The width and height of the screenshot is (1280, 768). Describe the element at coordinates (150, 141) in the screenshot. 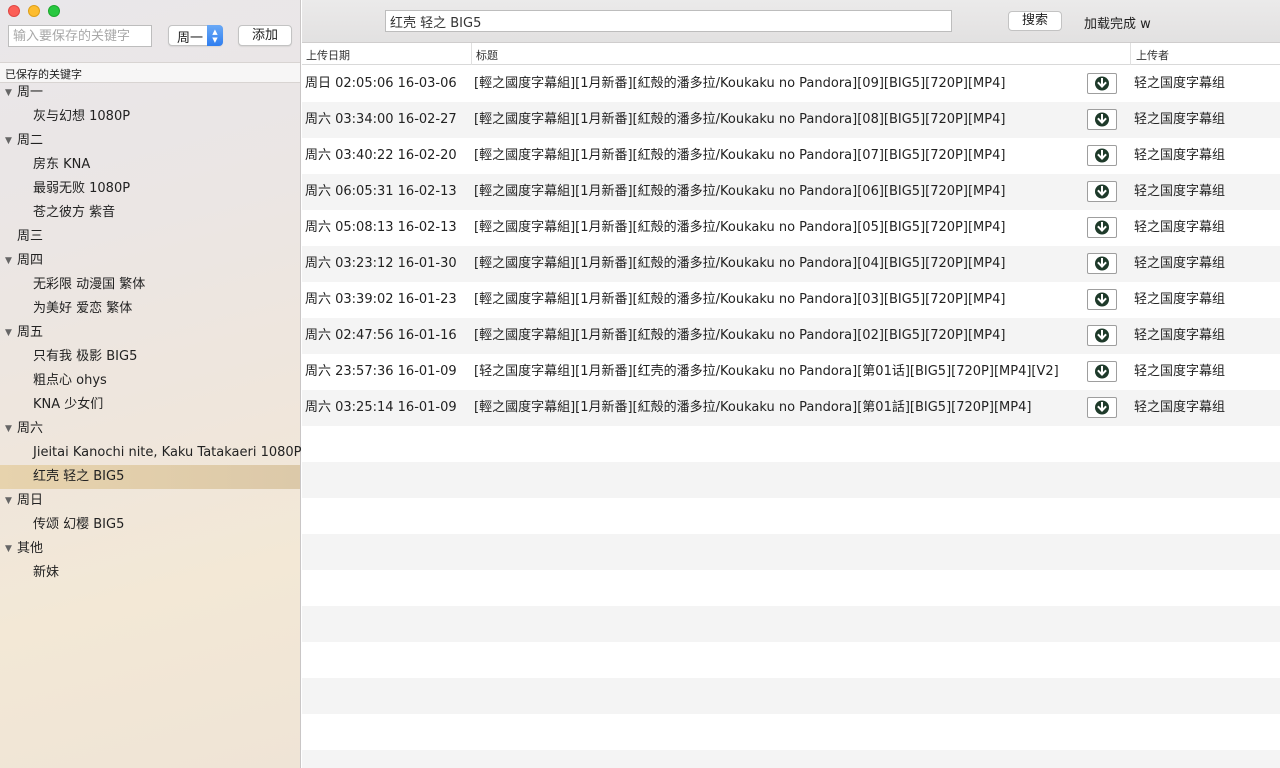

I see `tree-group-row: ▼ 周二` at that location.